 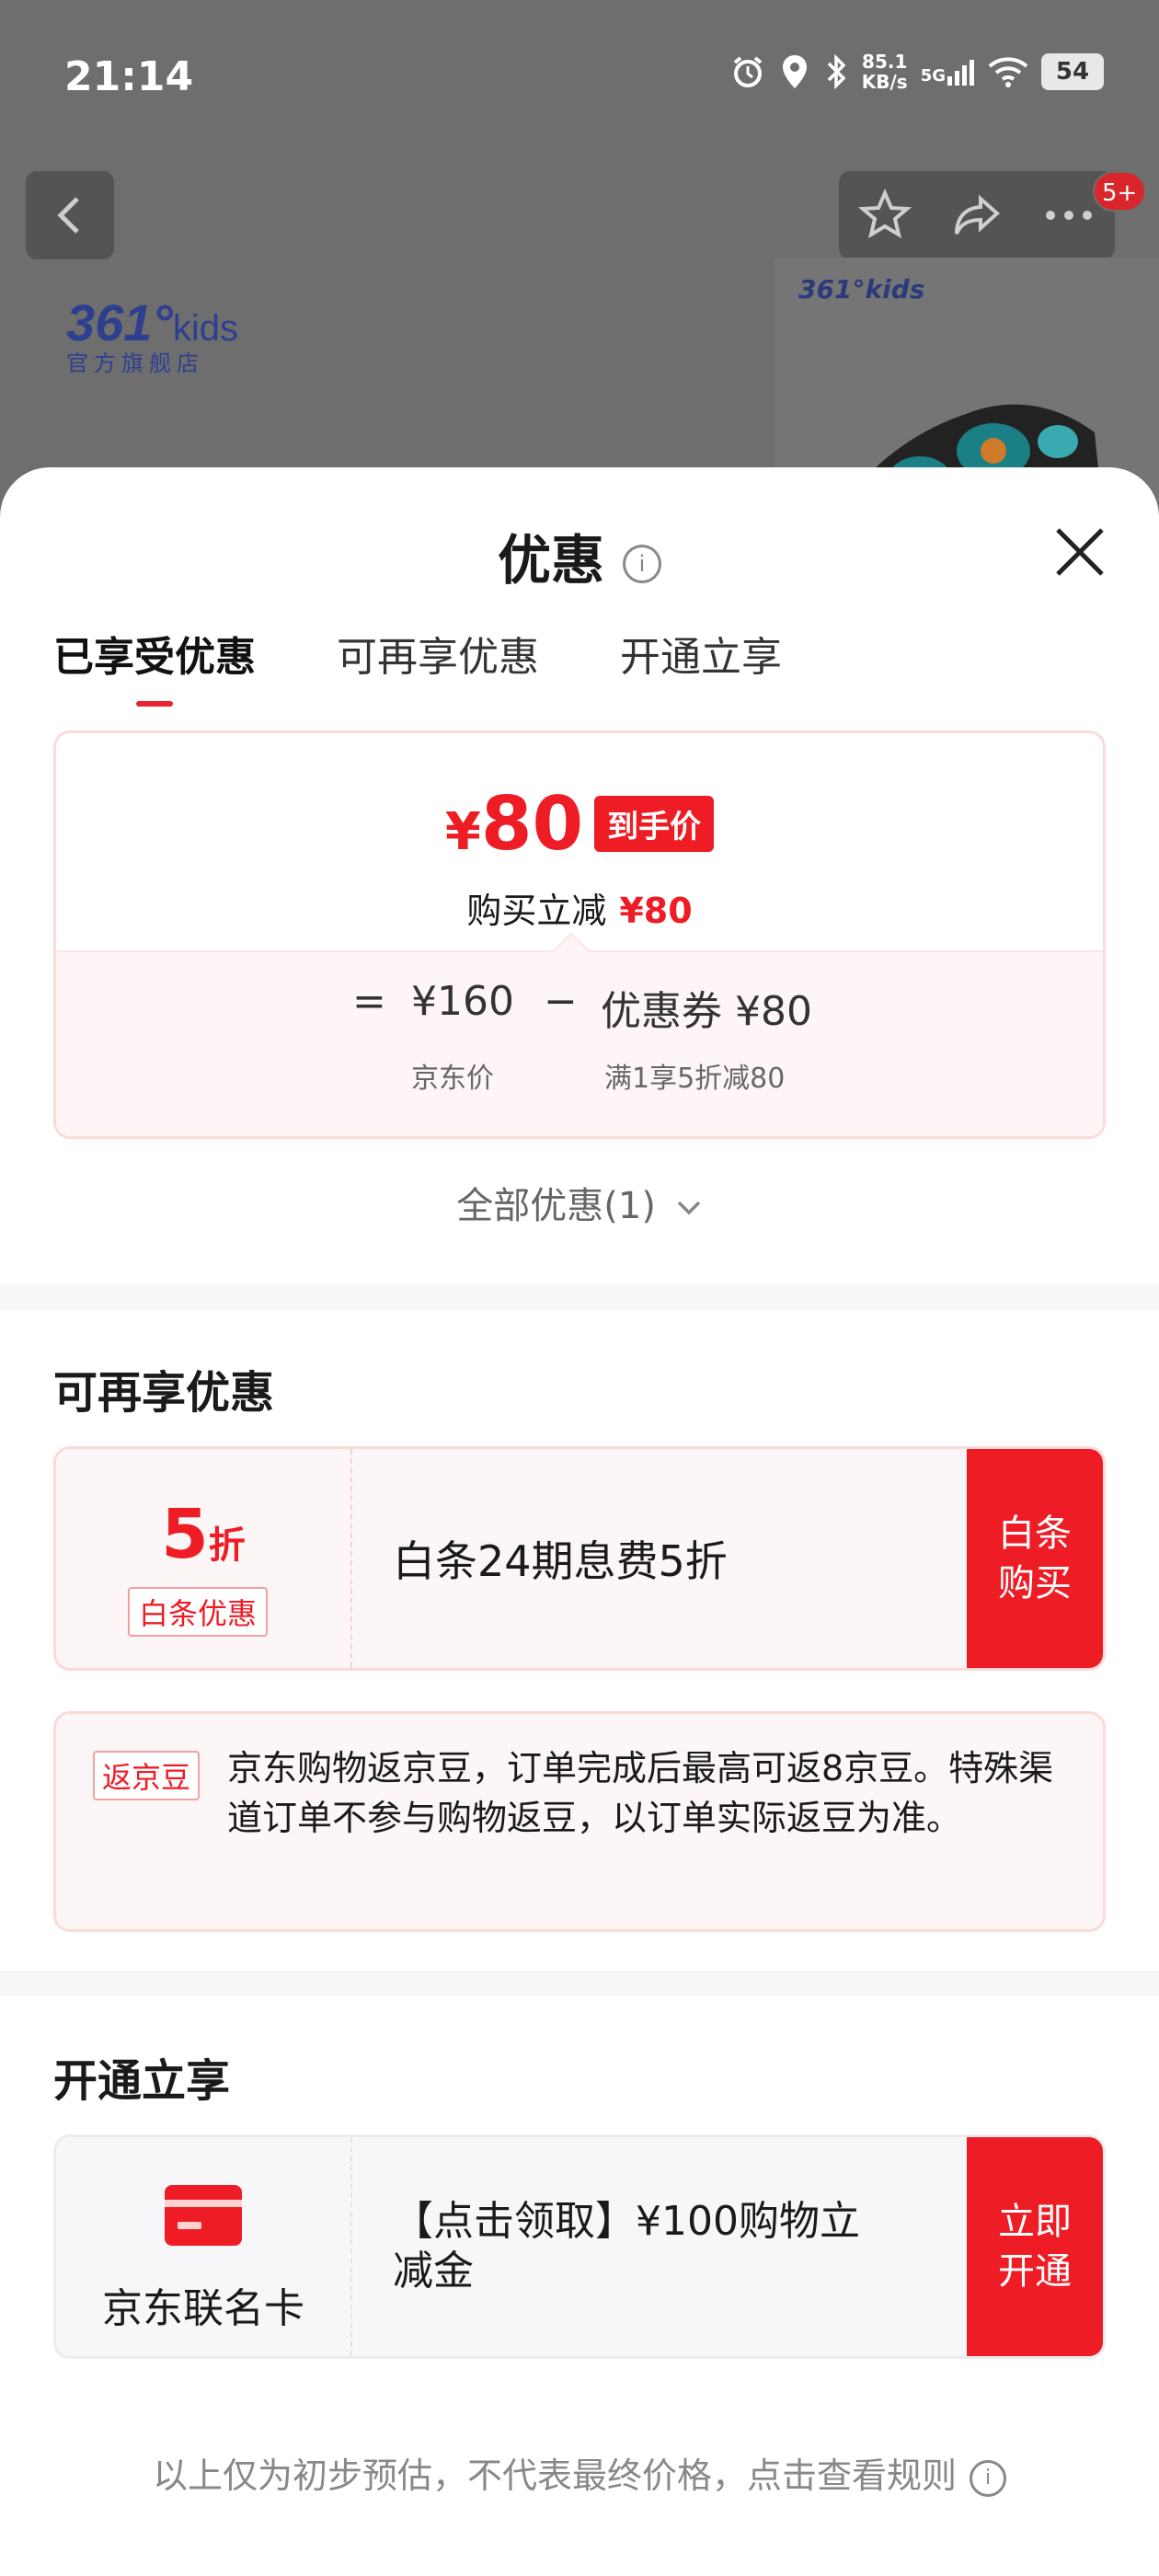 What do you see at coordinates (1079, 552) in the screenshot?
I see `close-icon` at bounding box center [1079, 552].